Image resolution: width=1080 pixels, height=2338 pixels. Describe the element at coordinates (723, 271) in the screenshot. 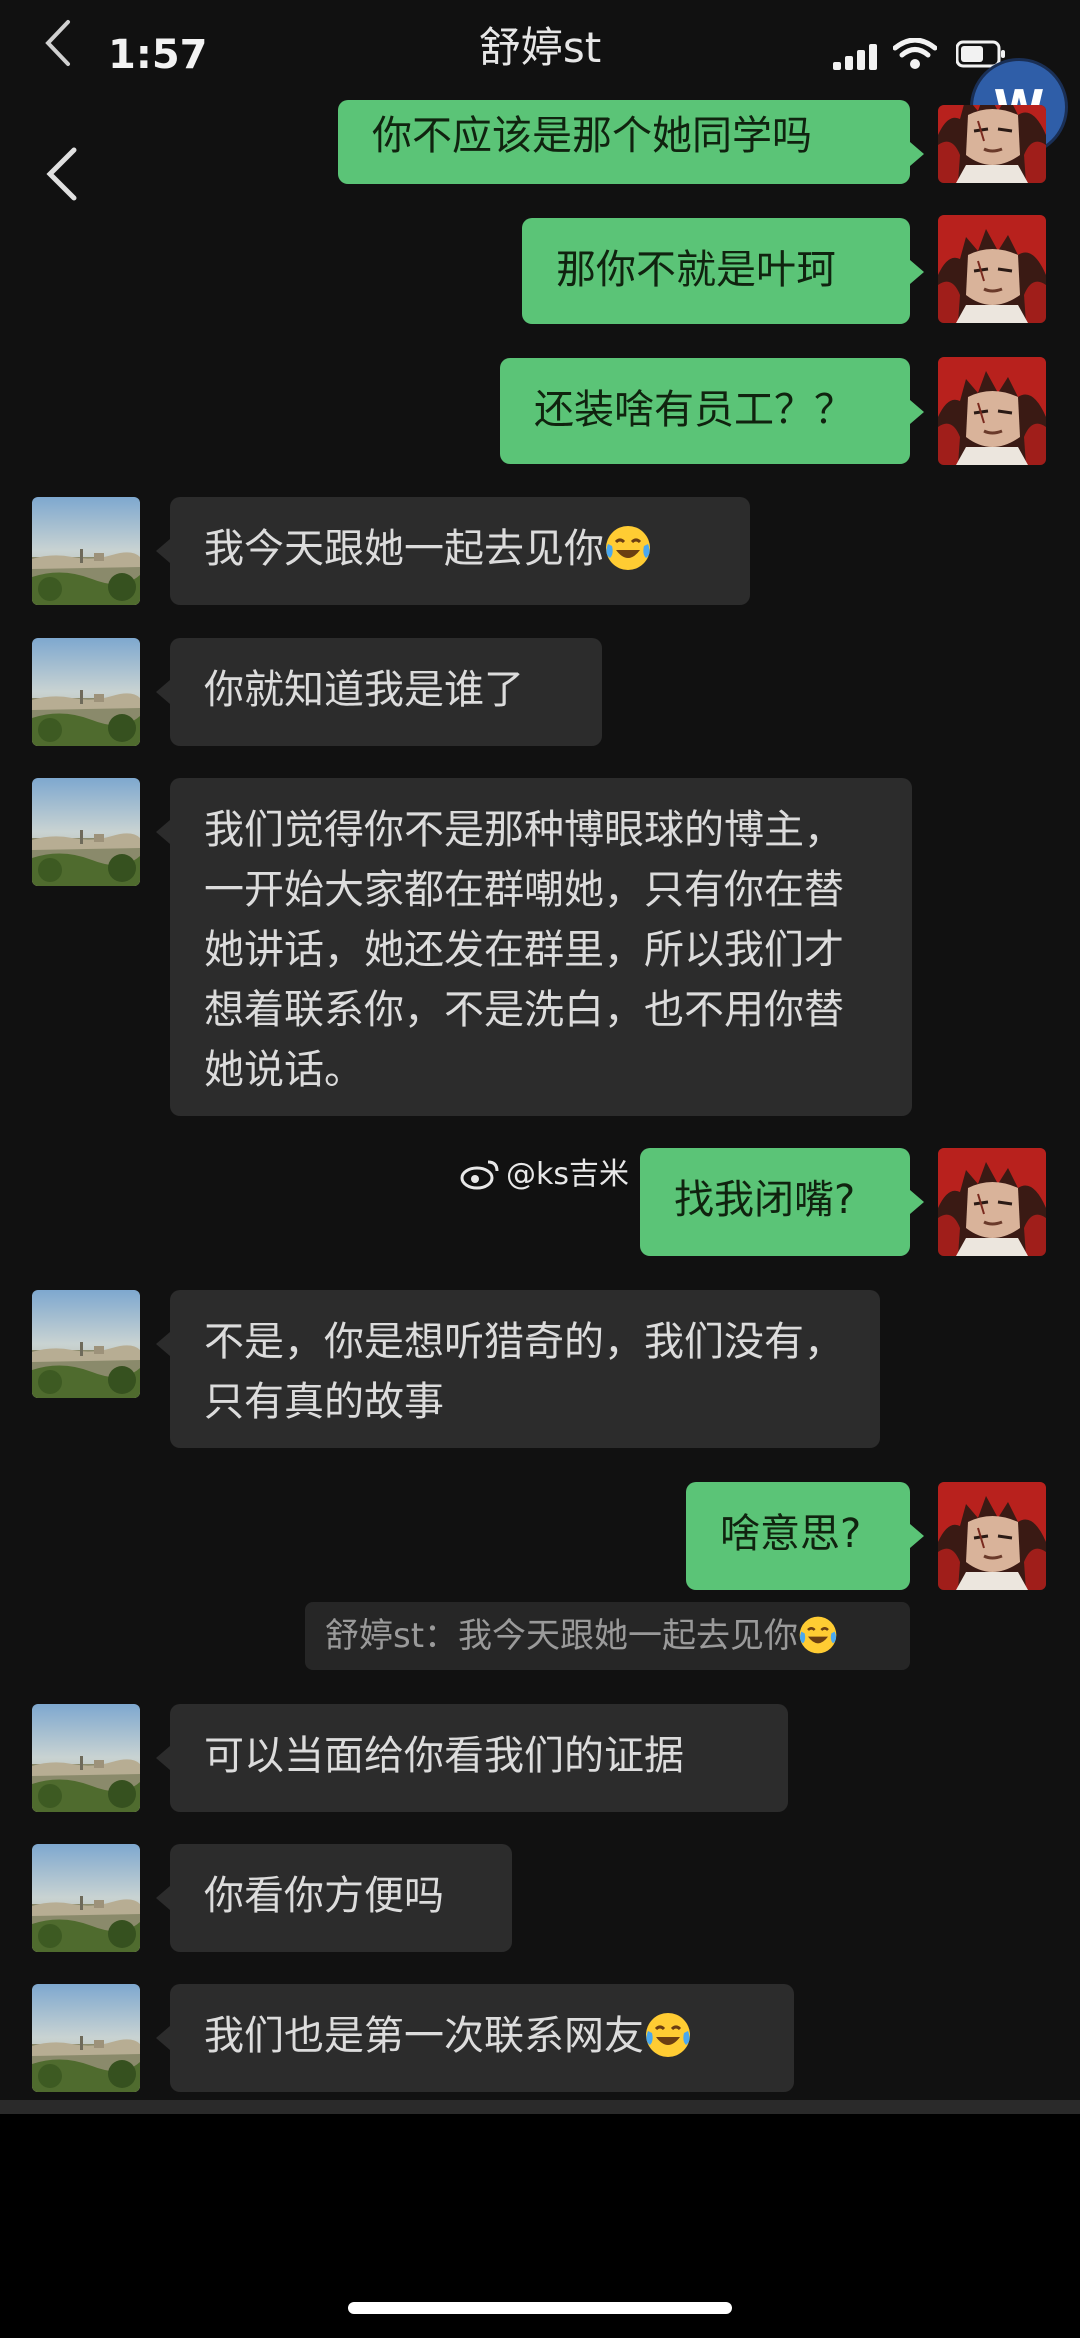

I see `message-bubble-self: 那你不就是叶珂` at that location.